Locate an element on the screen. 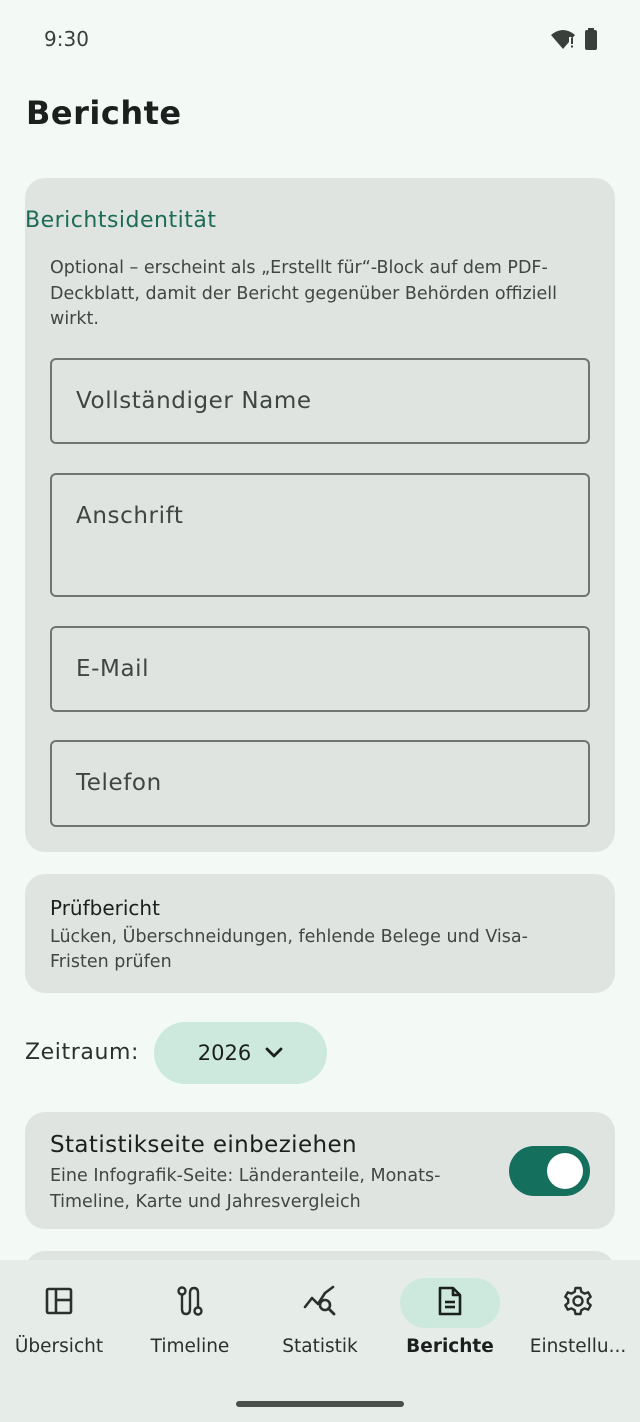  nav-label-reports: Berichte is located at coordinates (450, 1346).